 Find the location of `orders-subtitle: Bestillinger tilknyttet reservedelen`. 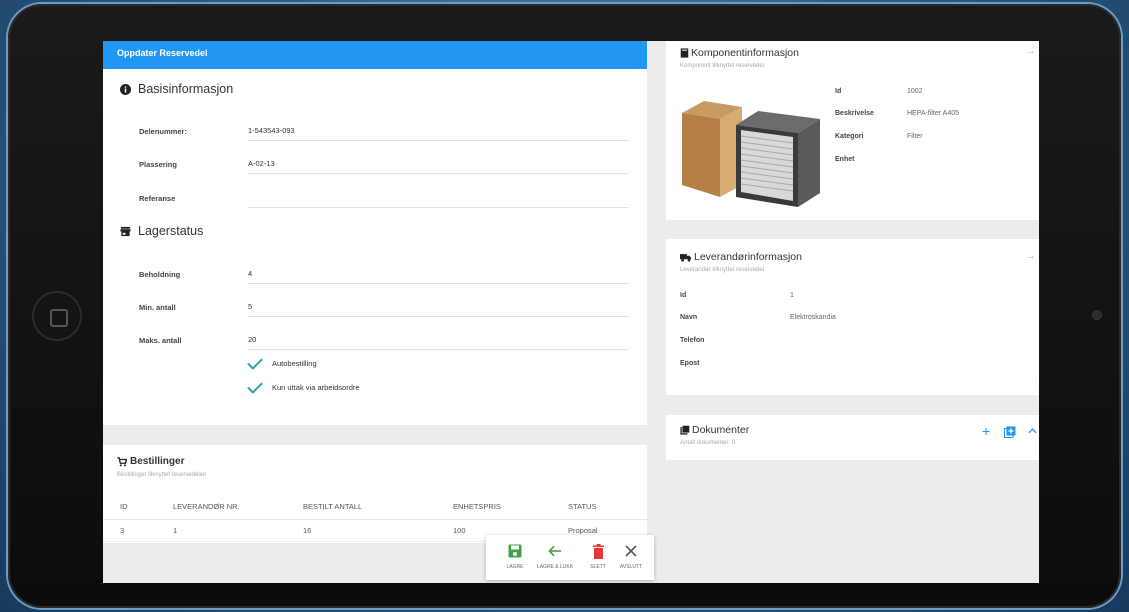

orders-subtitle: Bestillinger tilknyttet reservedelen is located at coordinates (162, 475).